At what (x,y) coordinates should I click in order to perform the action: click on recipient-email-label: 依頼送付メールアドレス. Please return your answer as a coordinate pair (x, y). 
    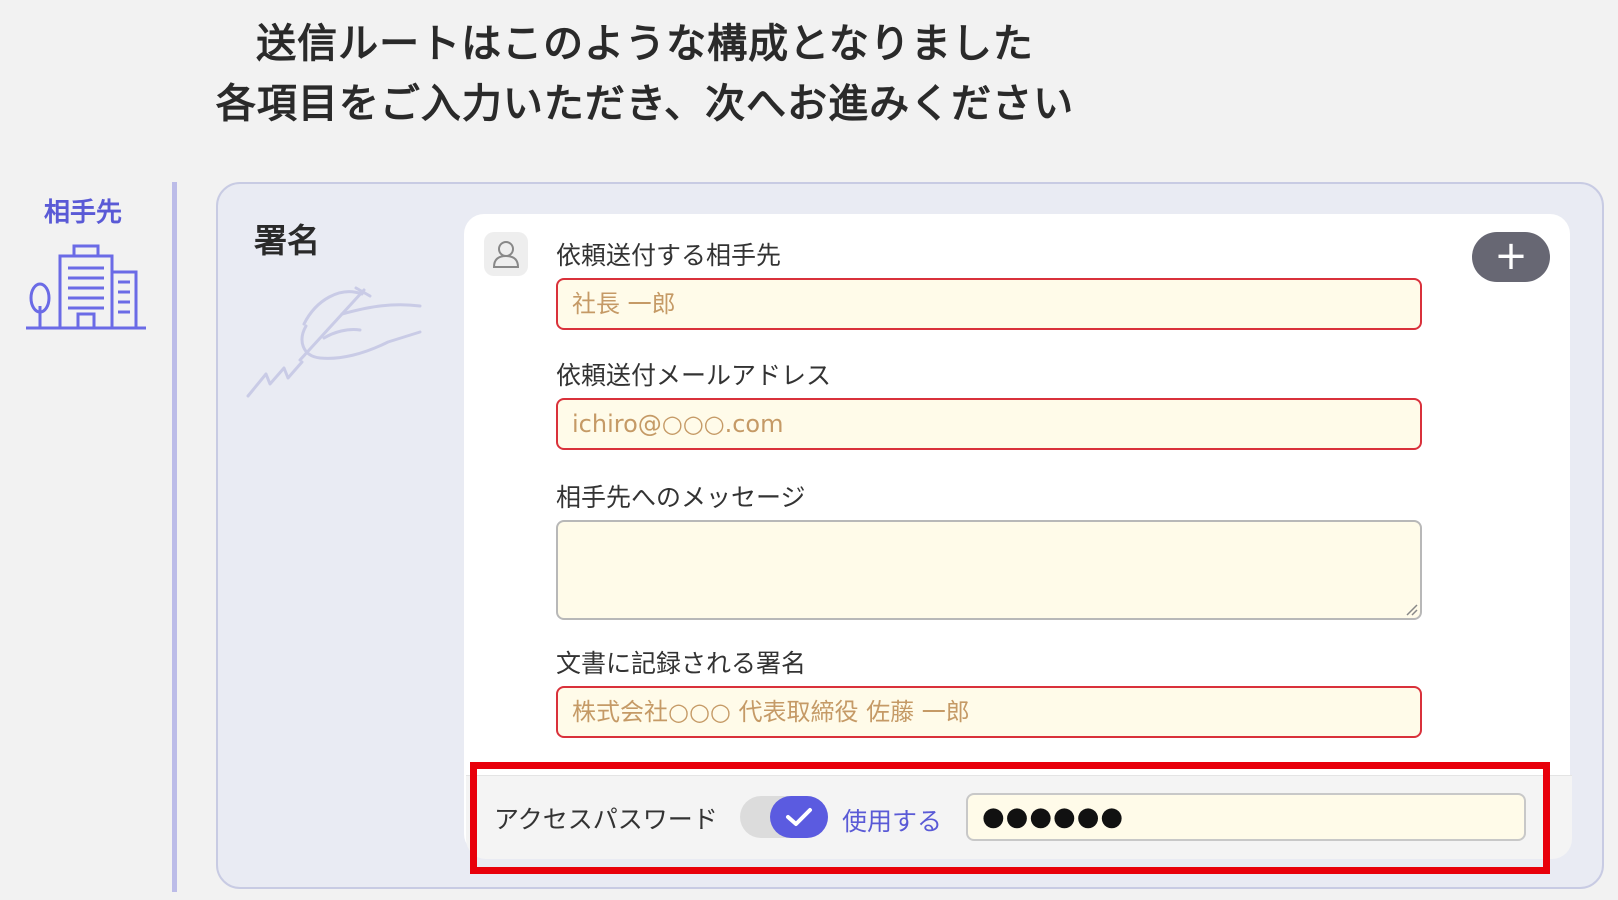
    Looking at the image, I should click on (694, 375).